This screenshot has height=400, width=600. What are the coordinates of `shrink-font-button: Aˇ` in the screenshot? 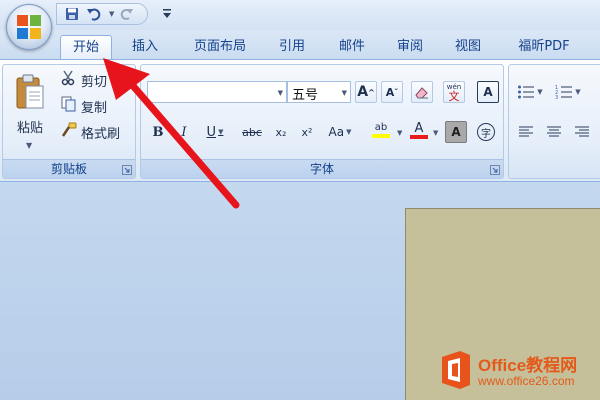 It's located at (392, 92).